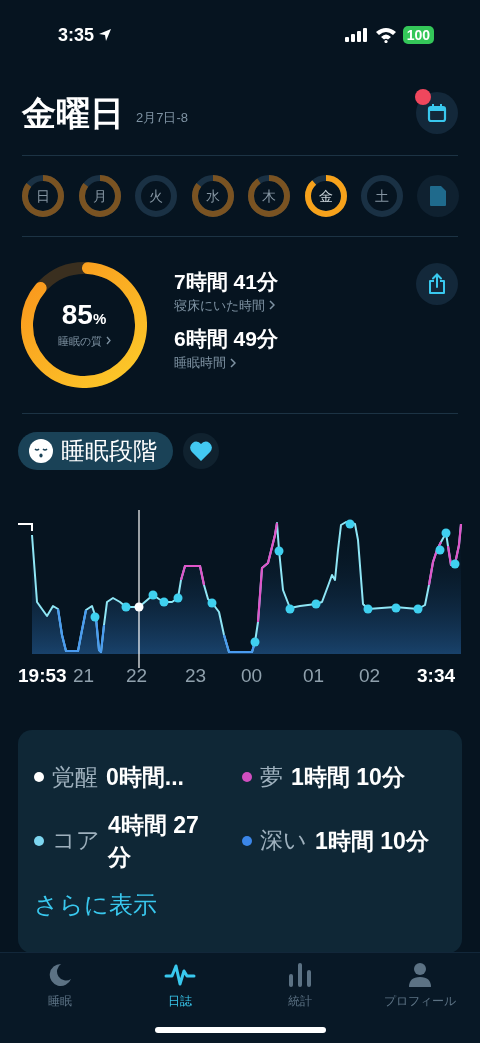 The image size is (480, 1043). What do you see at coordinates (196, 676) in the screenshot?
I see `time-axis-label: 23` at bounding box center [196, 676].